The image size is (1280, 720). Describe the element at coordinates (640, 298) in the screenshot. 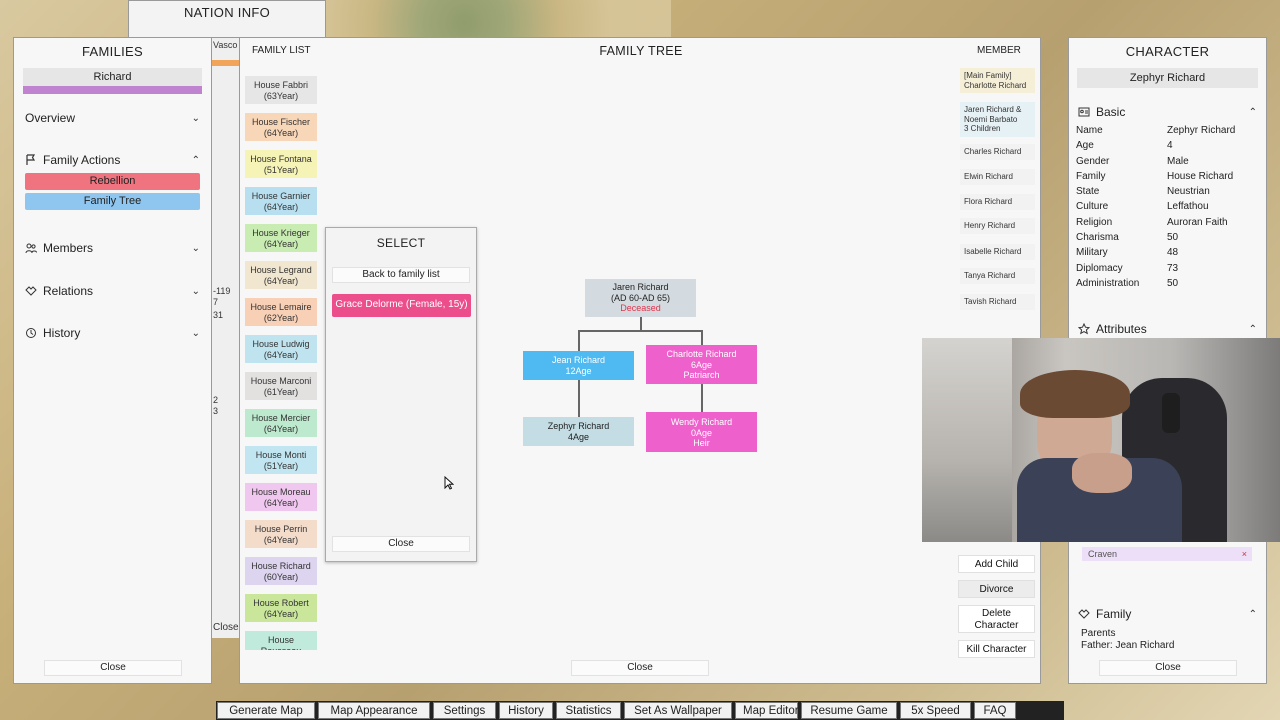

I see `tree-node-jaren: Jaren Richard (AD 60-AD 65) Deceased` at that location.